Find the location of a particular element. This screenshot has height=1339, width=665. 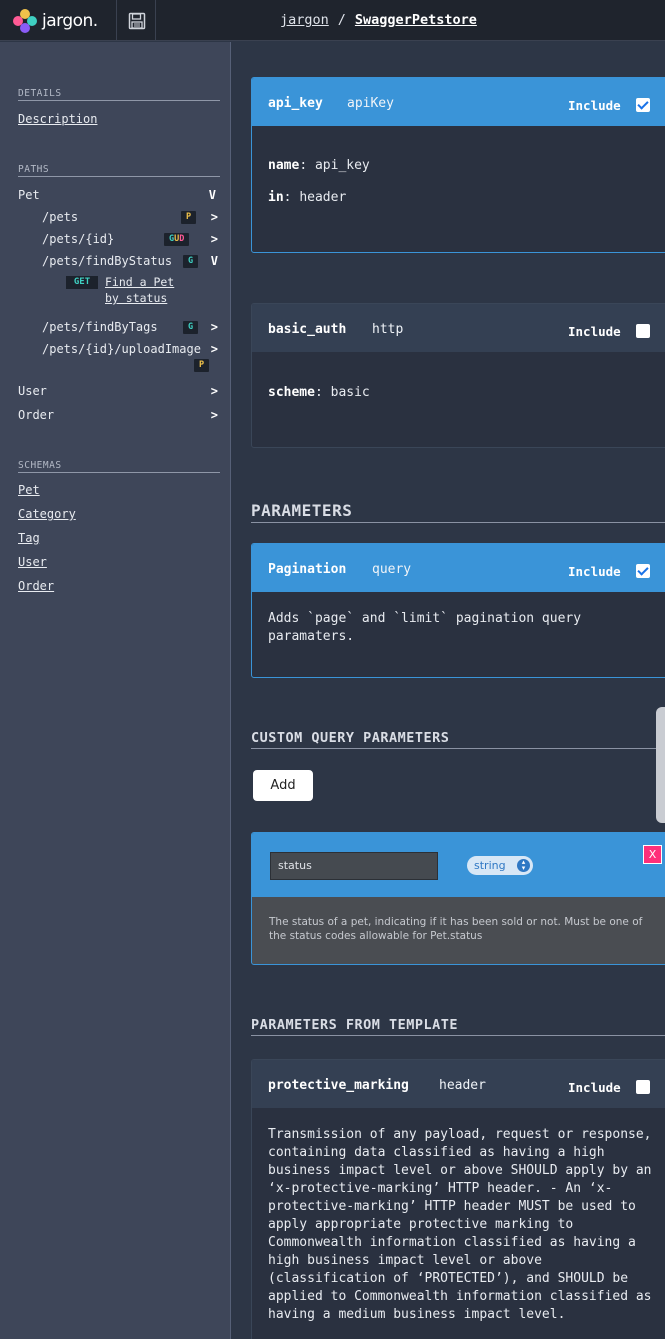

parameter-name: Pagination is located at coordinates (307, 569).